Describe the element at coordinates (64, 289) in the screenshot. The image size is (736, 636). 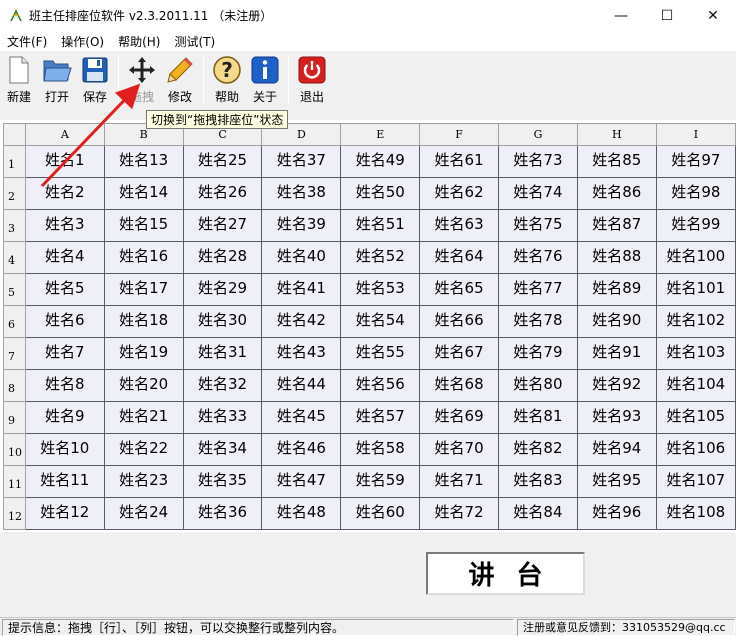
I see `seat-cell: 姓名5` at that location.